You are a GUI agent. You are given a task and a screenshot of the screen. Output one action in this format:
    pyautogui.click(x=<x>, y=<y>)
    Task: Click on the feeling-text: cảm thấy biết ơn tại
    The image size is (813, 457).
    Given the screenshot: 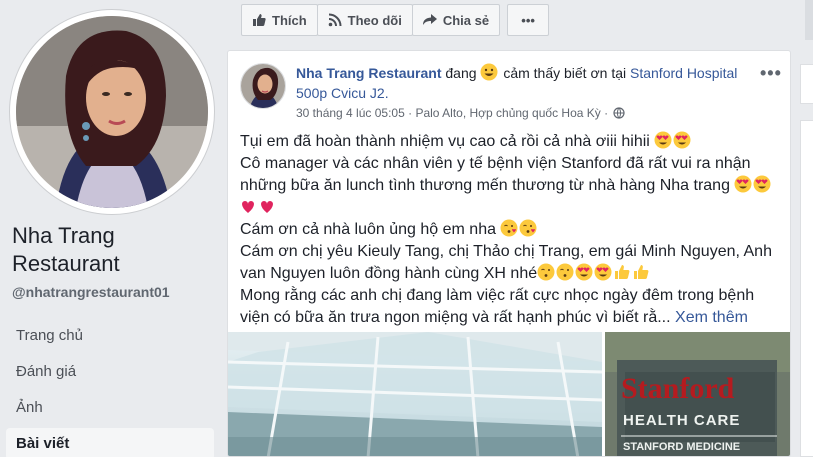 What is the action you would take?
    pyautogui.click(x=565, y=73)
    